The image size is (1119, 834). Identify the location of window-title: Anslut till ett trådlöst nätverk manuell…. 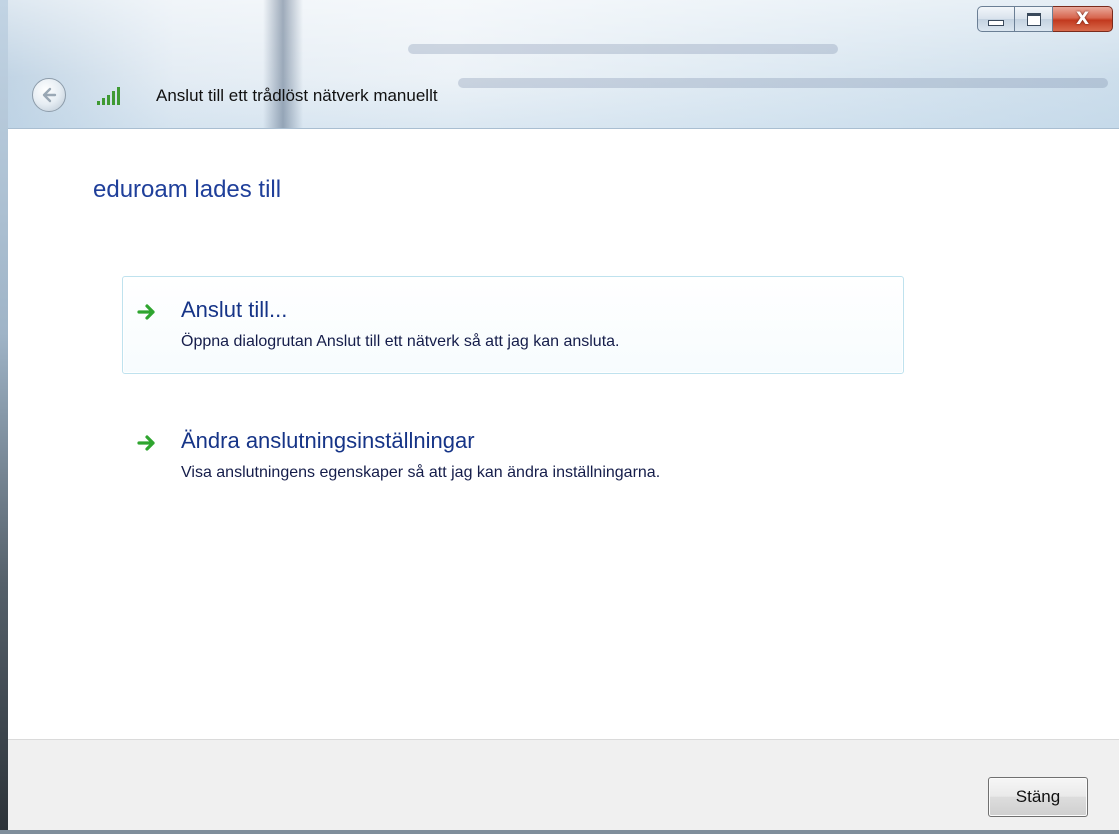
(297, 95).